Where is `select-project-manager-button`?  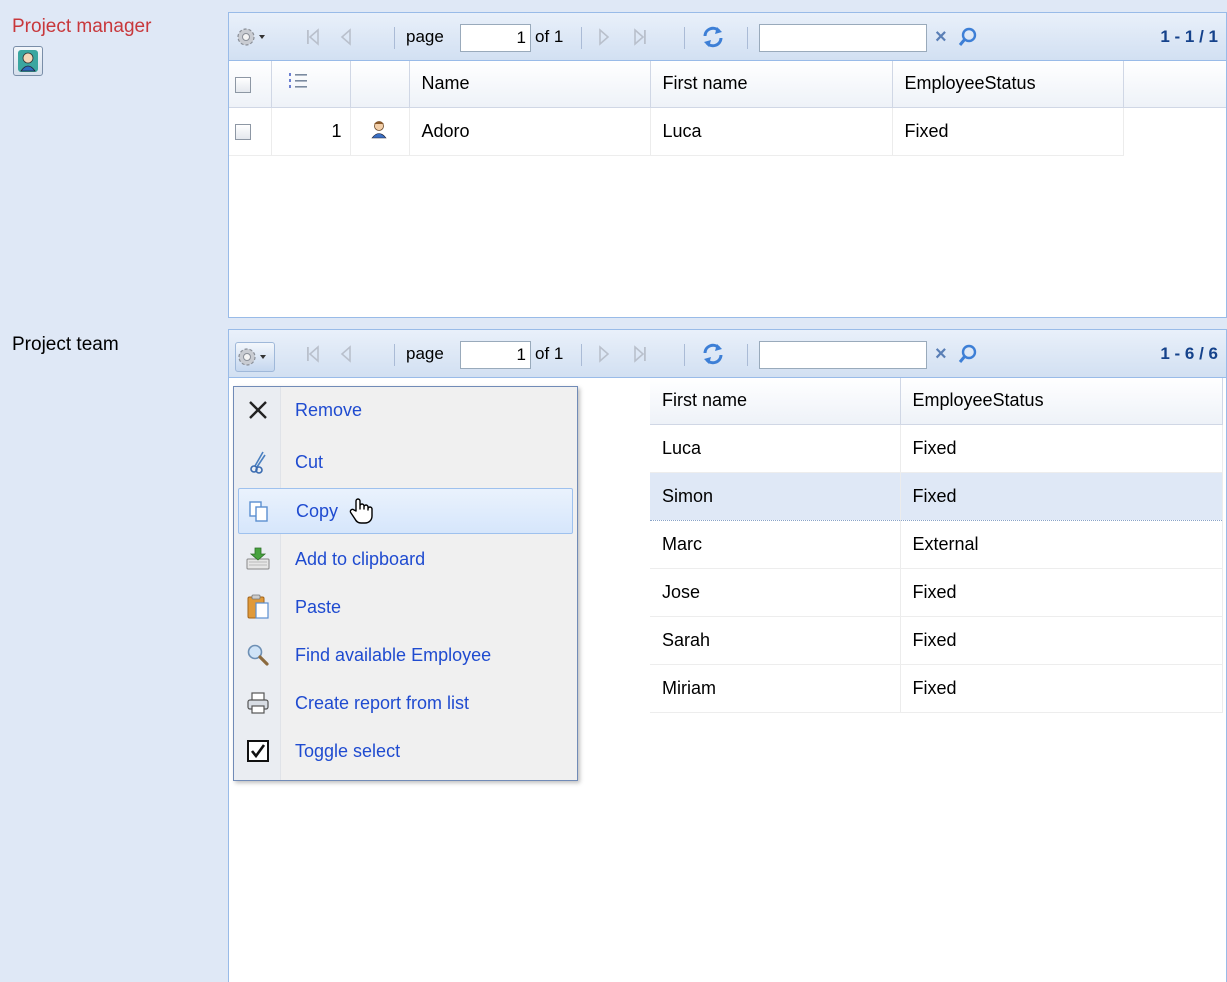
select-project-manager-button is located at coordinates (28, 61).